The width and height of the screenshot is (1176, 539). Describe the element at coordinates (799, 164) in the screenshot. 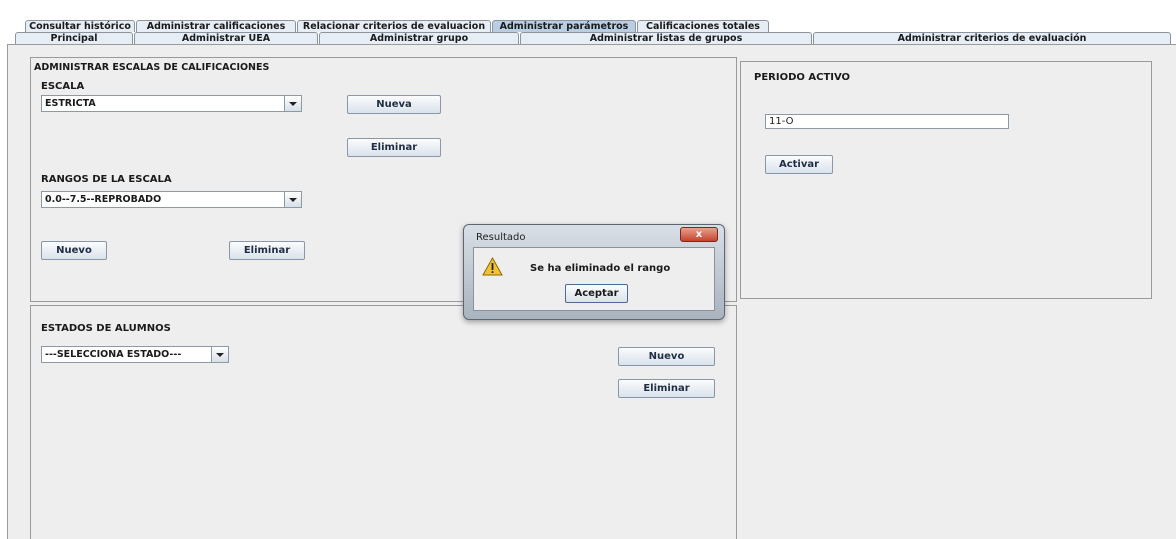

I see `activar-button: Activar` at that location.